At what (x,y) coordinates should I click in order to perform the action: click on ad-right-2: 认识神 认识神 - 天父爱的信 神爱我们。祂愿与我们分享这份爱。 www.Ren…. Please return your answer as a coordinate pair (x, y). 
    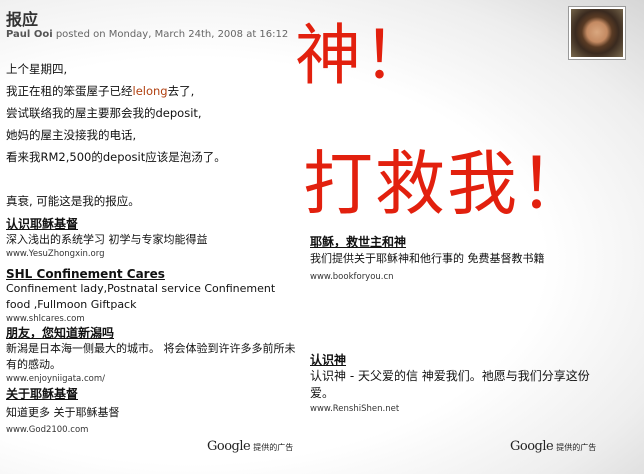
    Looking at the image, I should click on (460, 382).